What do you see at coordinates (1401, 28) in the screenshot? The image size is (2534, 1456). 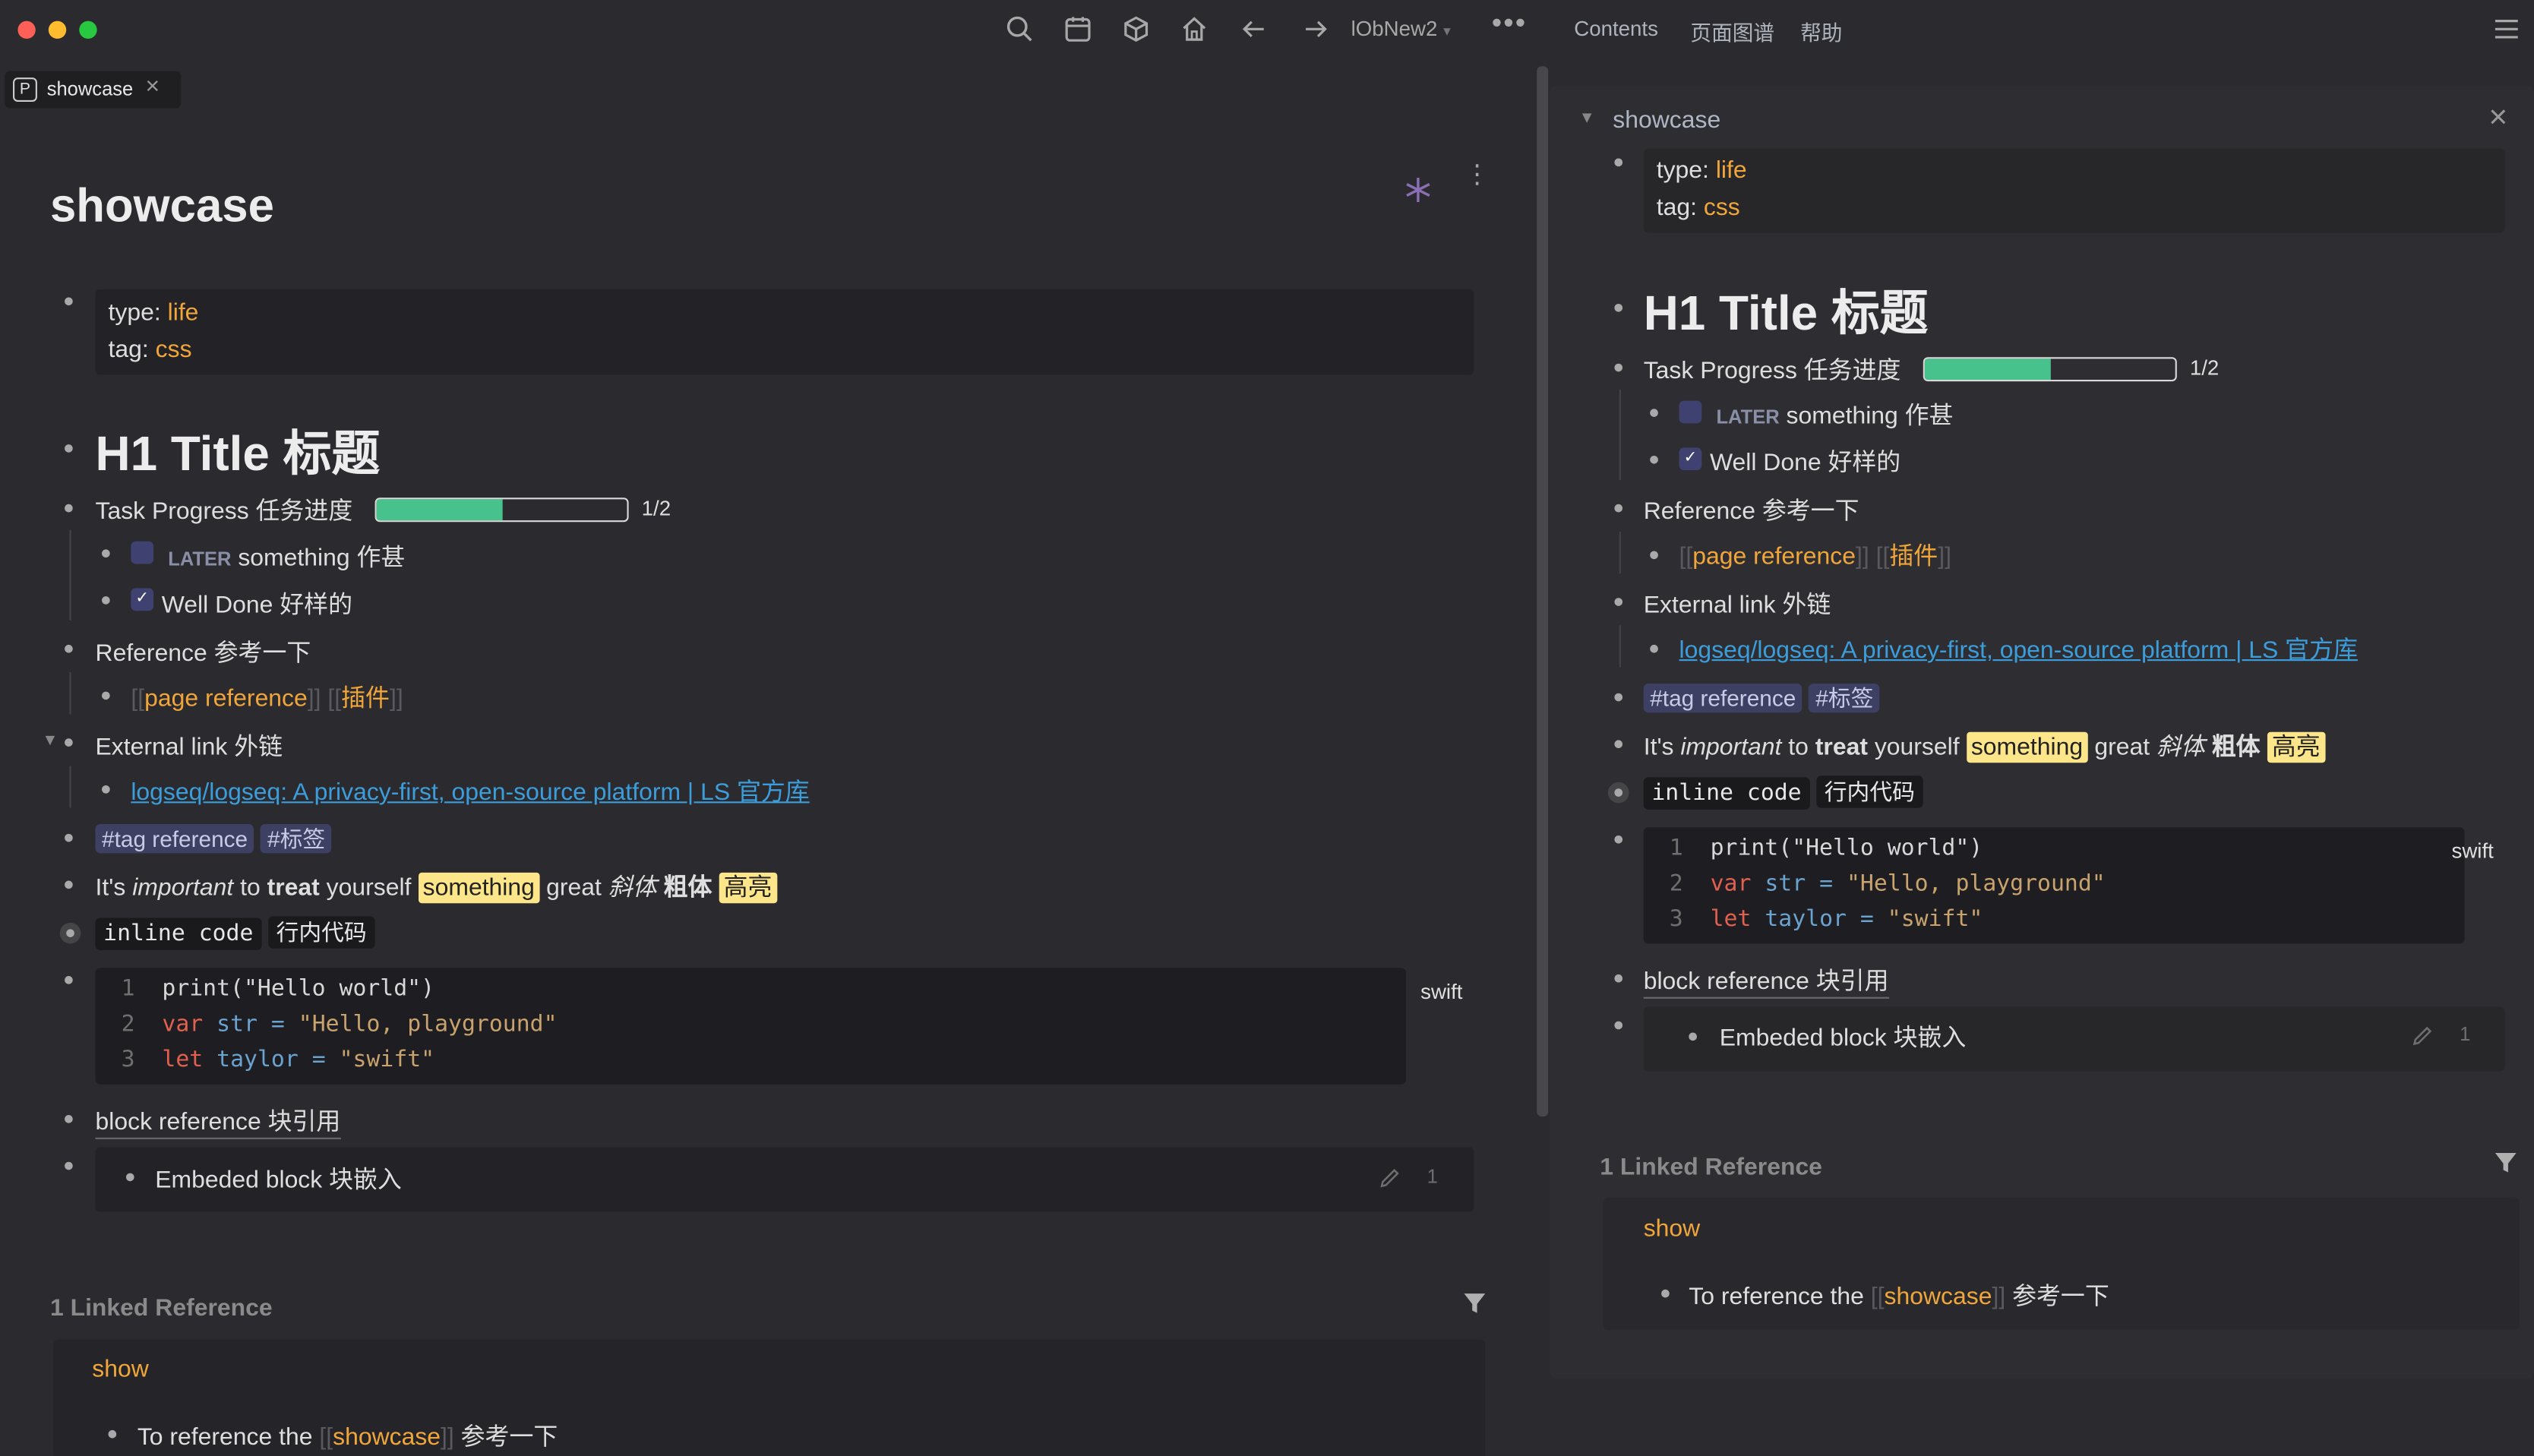 I see `graph-selector: lObNew2 ▾` at bounding box center [1401, 28].